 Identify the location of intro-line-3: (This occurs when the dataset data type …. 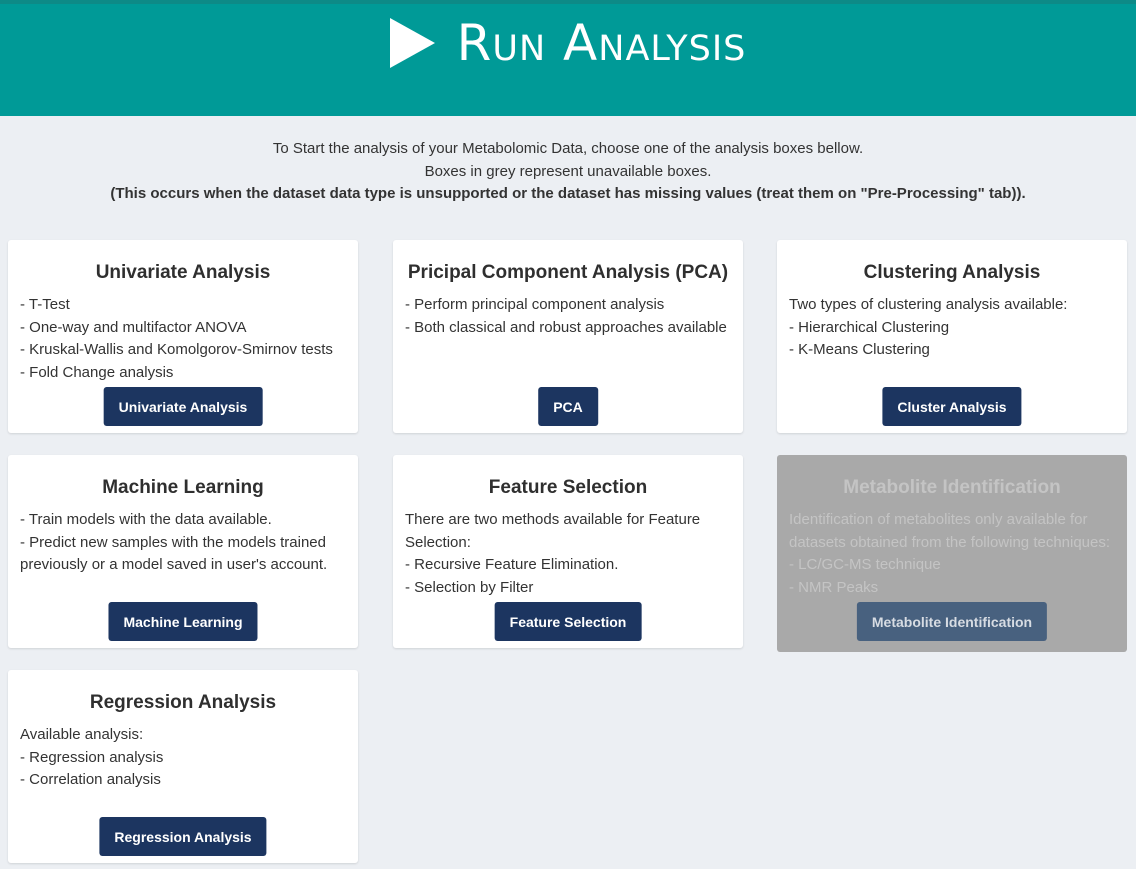
(568, 193).